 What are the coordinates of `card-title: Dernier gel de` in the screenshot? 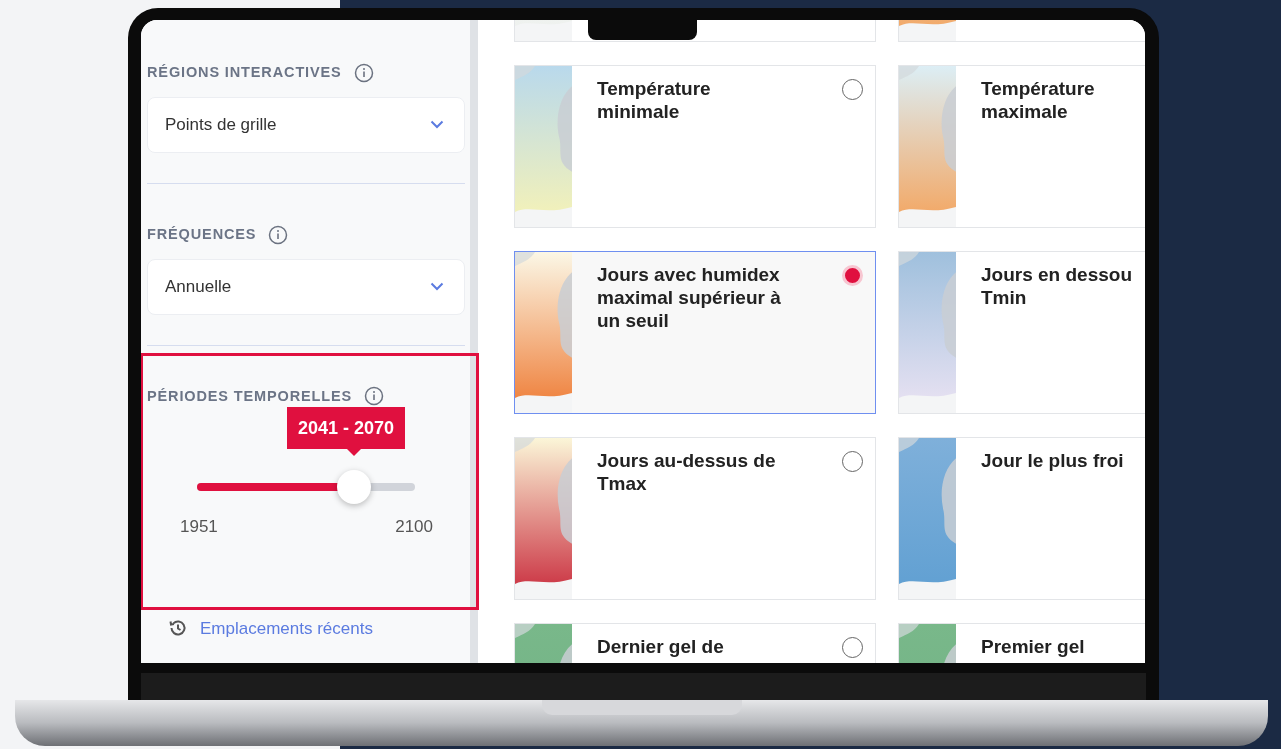 It's located at (660, 646).